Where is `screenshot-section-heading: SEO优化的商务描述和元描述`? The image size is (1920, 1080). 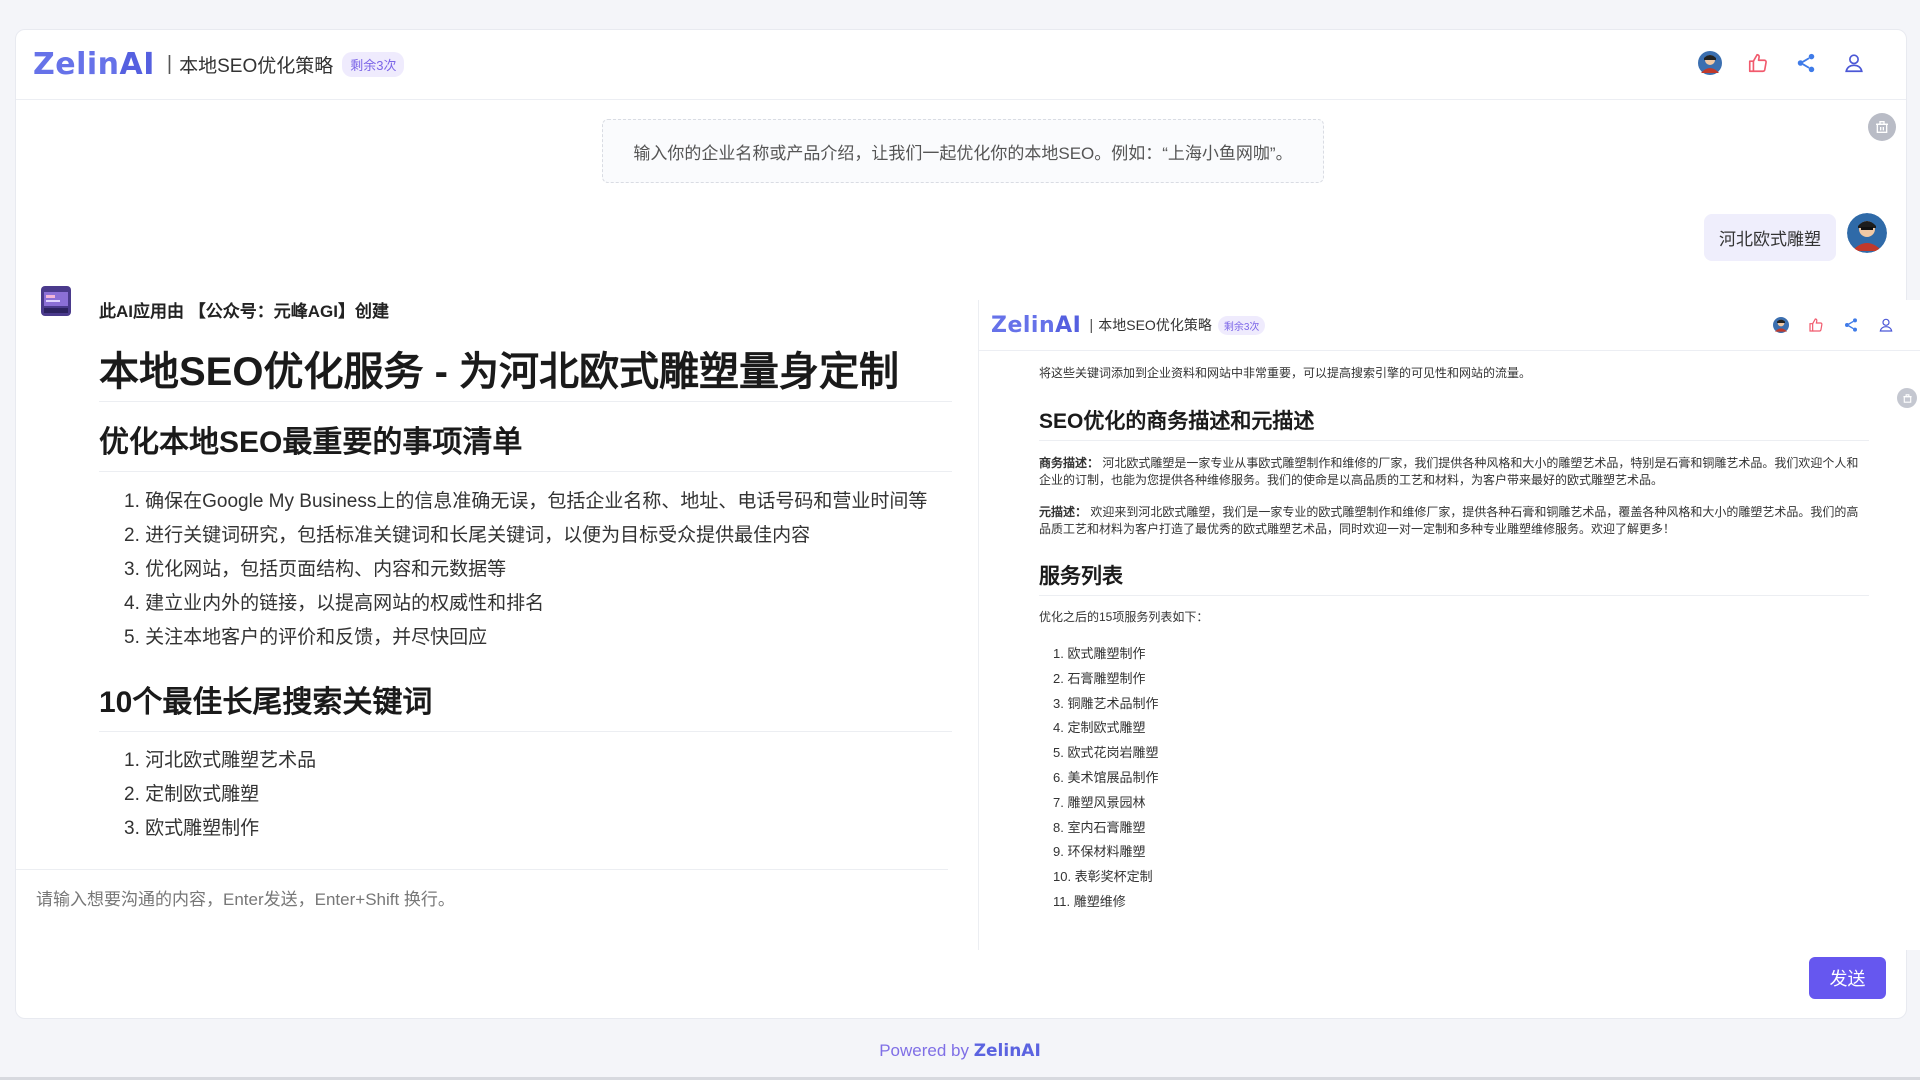 screenshot-section-heading: SEO优化的商务描述和元描述 is located at coordinates (1177, 421).